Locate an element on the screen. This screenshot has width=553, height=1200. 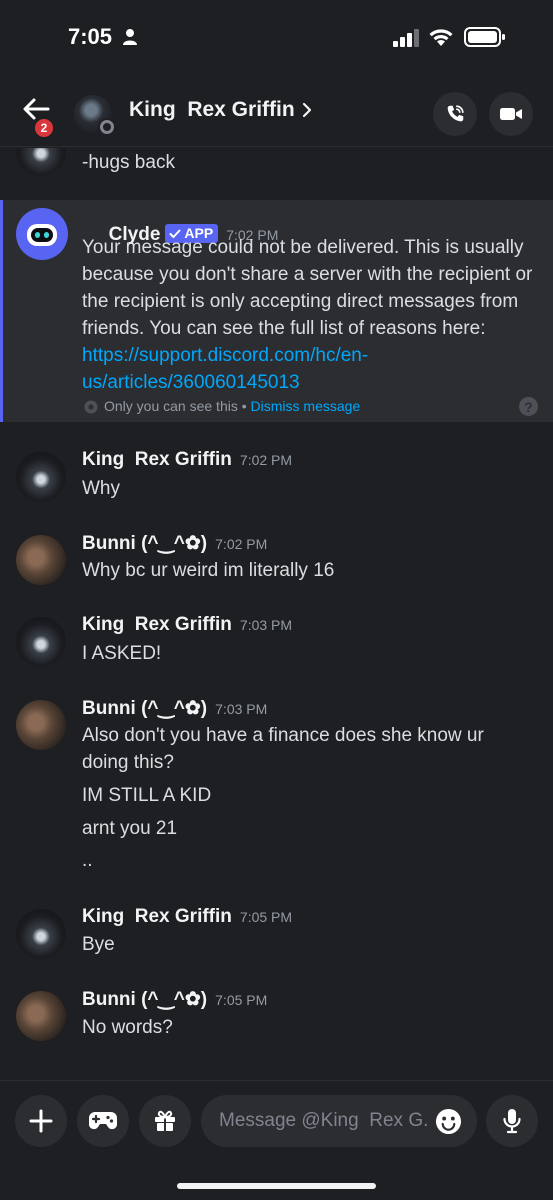
message-text: Why is located at coordinates (101, 488).